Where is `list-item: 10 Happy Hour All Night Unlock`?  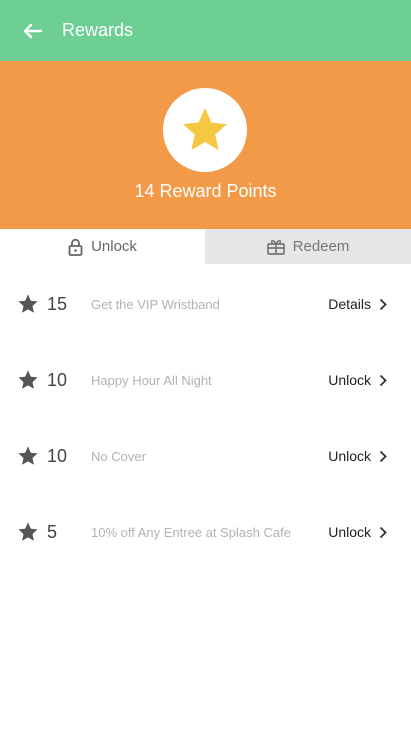
list-item: 10 Happy Hour All Night Unlock is located at coordinates (205, 380).